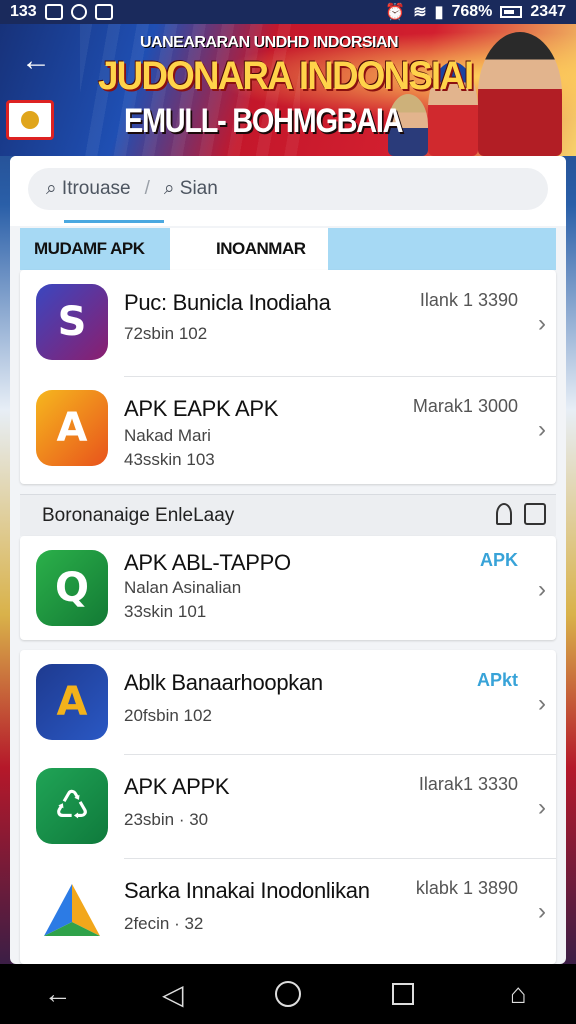 The image size is (576, 1024). Describe the element at coordinates (96, 189) in the screenshot. I see `search-breadcrumb: Itrouase` at that location.